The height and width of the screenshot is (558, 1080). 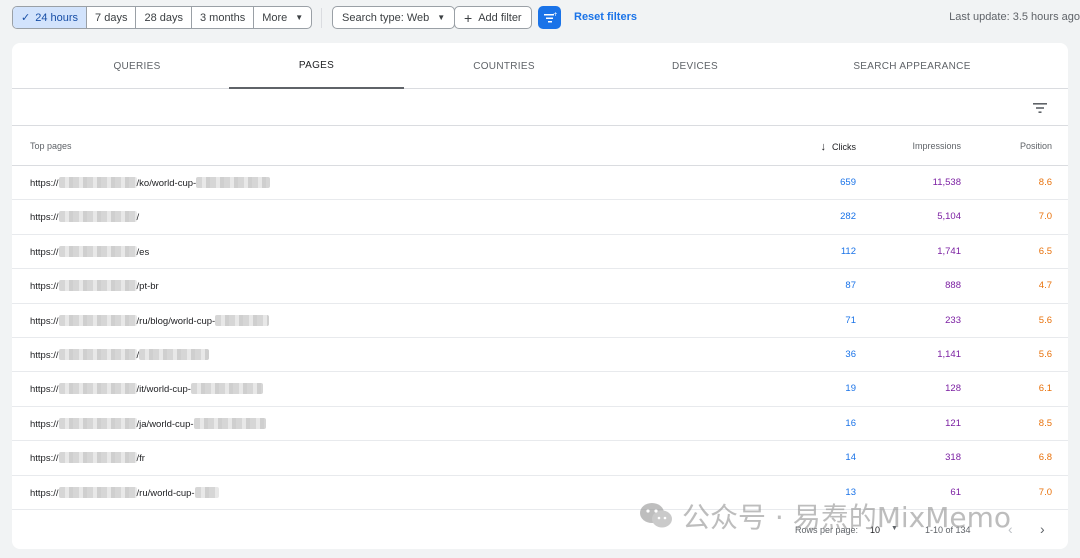 What do you see at coordinates (953, 286) in the screenshot?
I see `impressions-value: 888` at bounding box center [953, 286].